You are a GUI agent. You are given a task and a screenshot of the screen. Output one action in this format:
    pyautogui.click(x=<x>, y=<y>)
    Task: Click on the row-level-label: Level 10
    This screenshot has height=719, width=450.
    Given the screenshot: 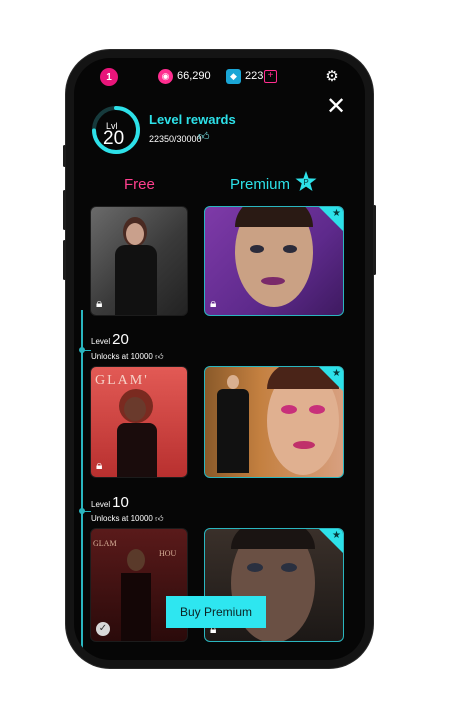 What is the action you would take?
    pyautogui.click(x=110, y=503)
    